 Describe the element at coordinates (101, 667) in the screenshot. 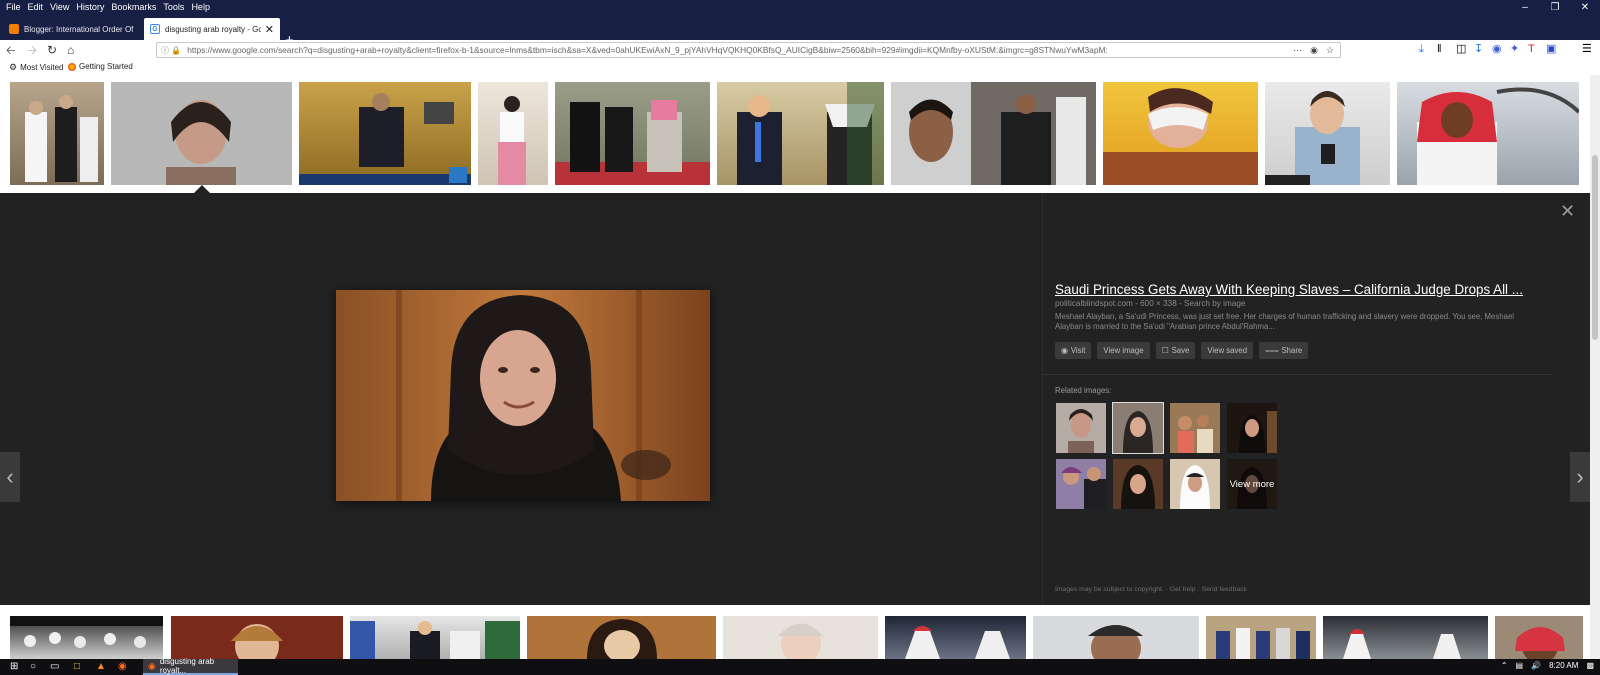

I see `vlc-icon: ▲` at that location.